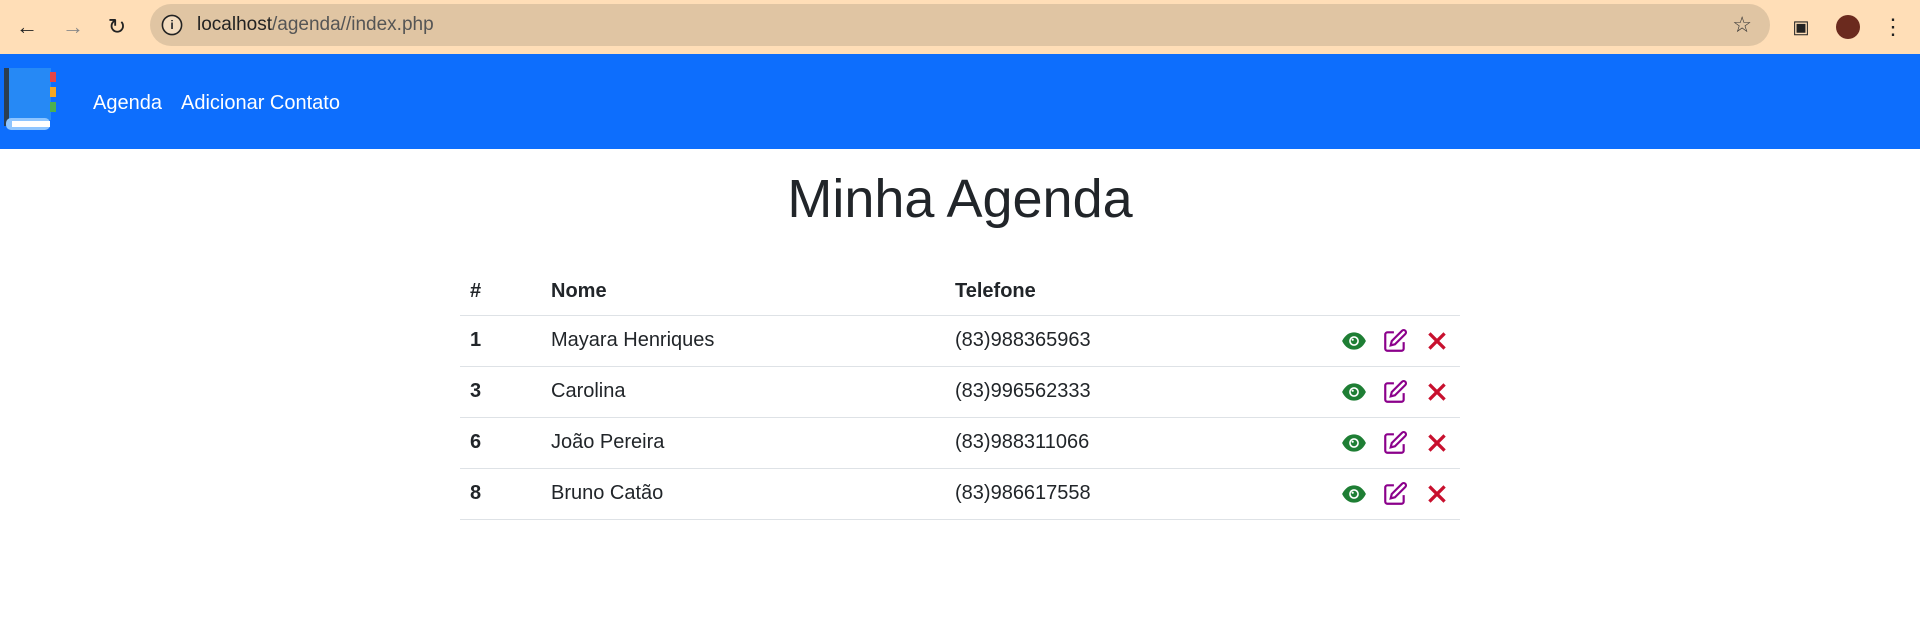 The width and height of the screenshot is (1920, 617). I want to click on cell-id: 6, so click(500, 443).